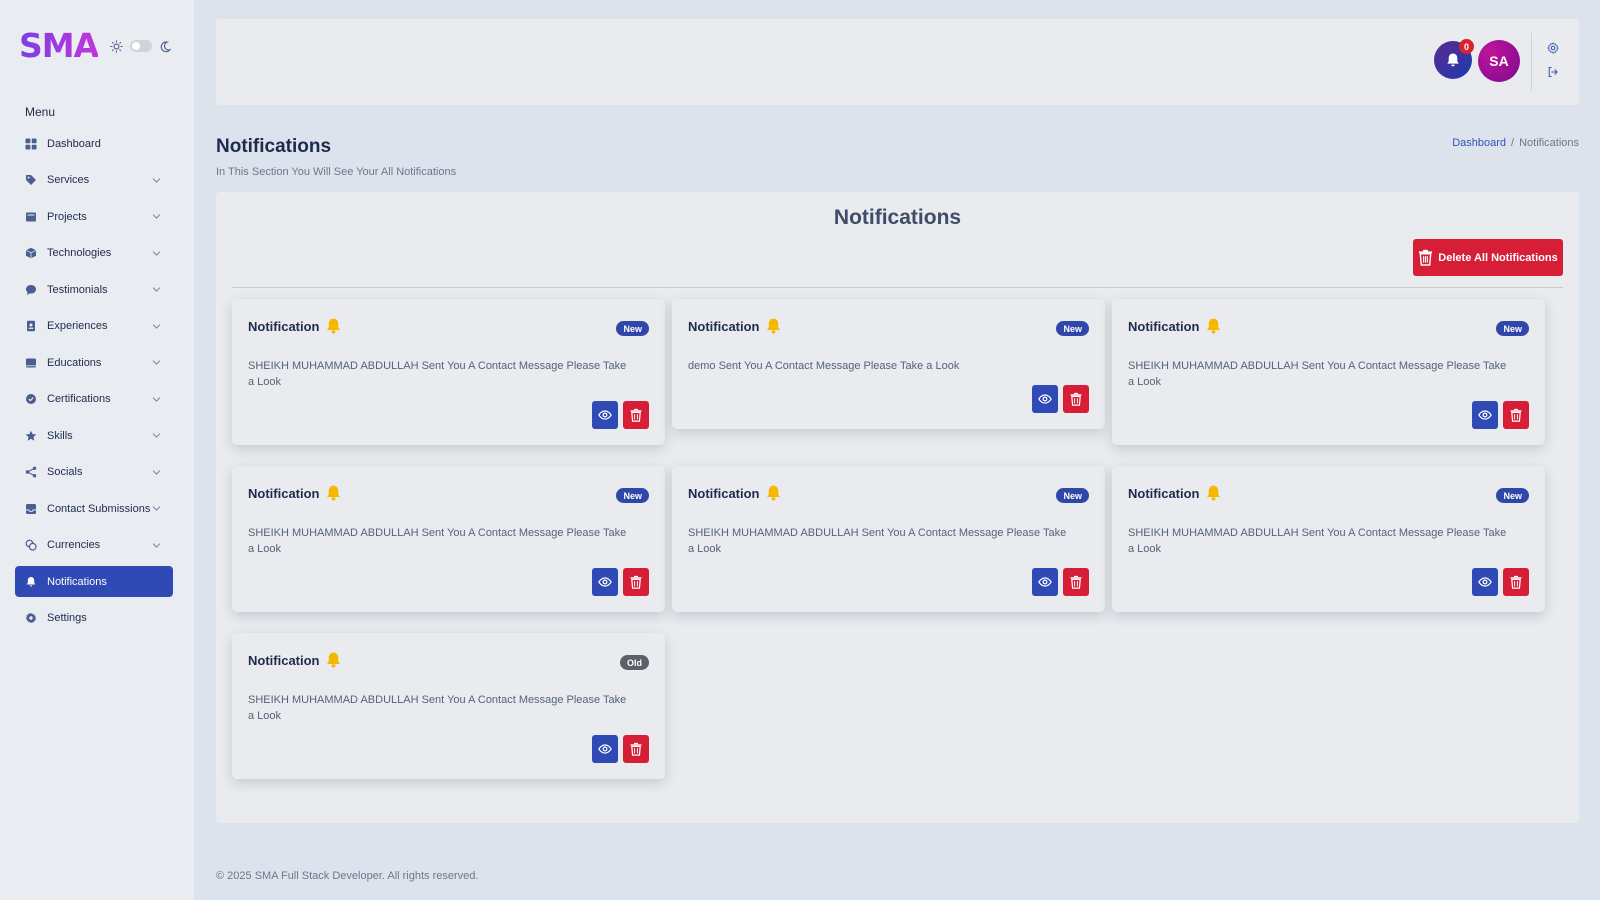 The height and width of the screenshot is (900, 1600). I want to click on notifications-button: 0, so click(1454, 59).